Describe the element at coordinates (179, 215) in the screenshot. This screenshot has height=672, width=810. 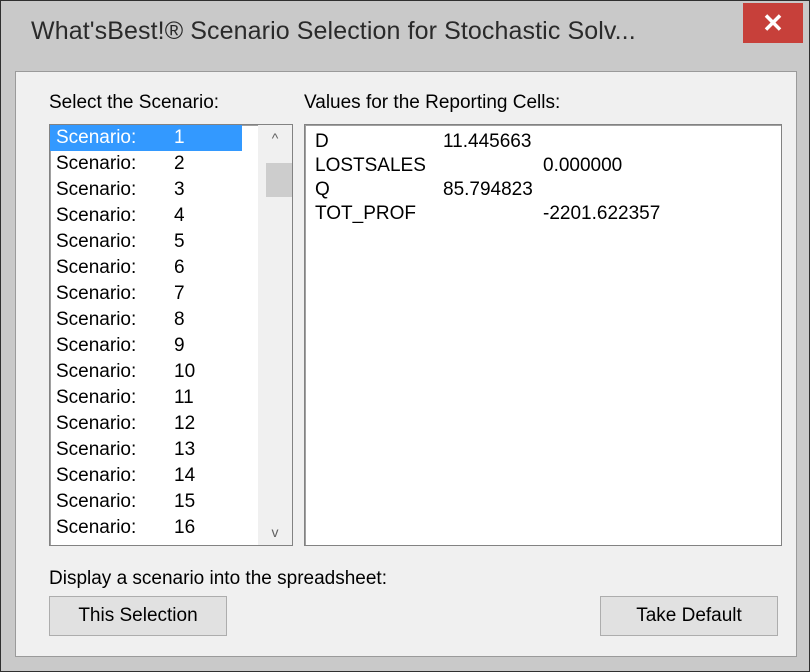
I see `scenario-number: 4` at that location.